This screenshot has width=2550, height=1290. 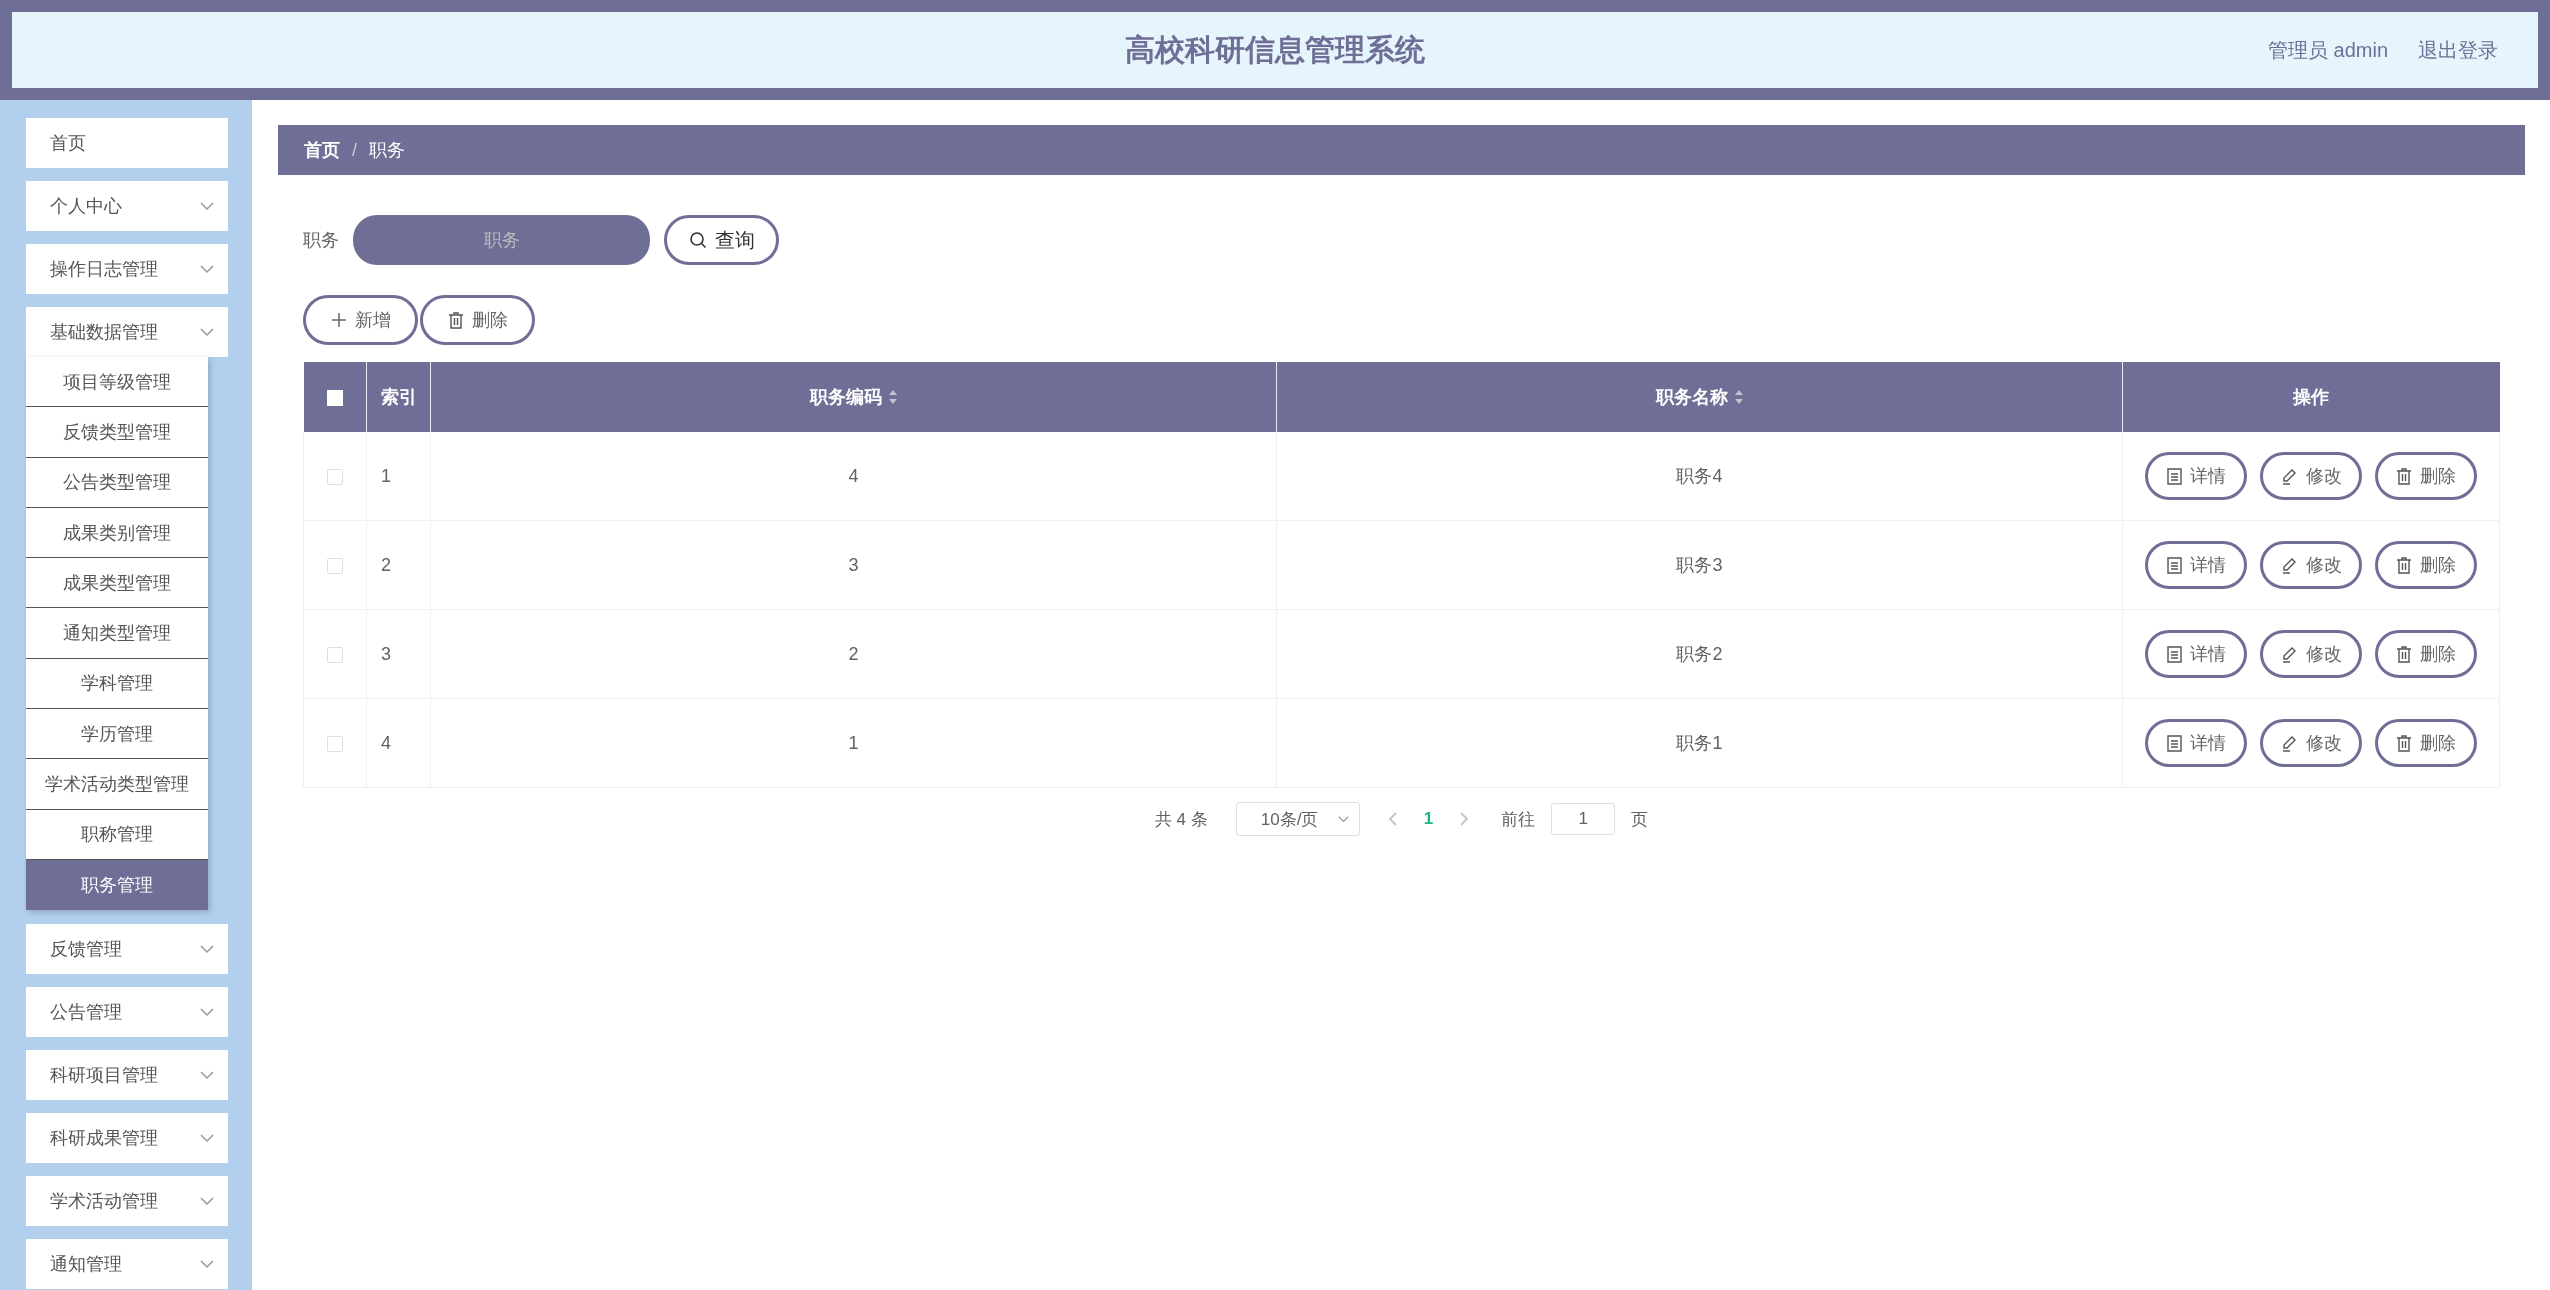 I want to click on plus-icon, so click(x=338, y=320).